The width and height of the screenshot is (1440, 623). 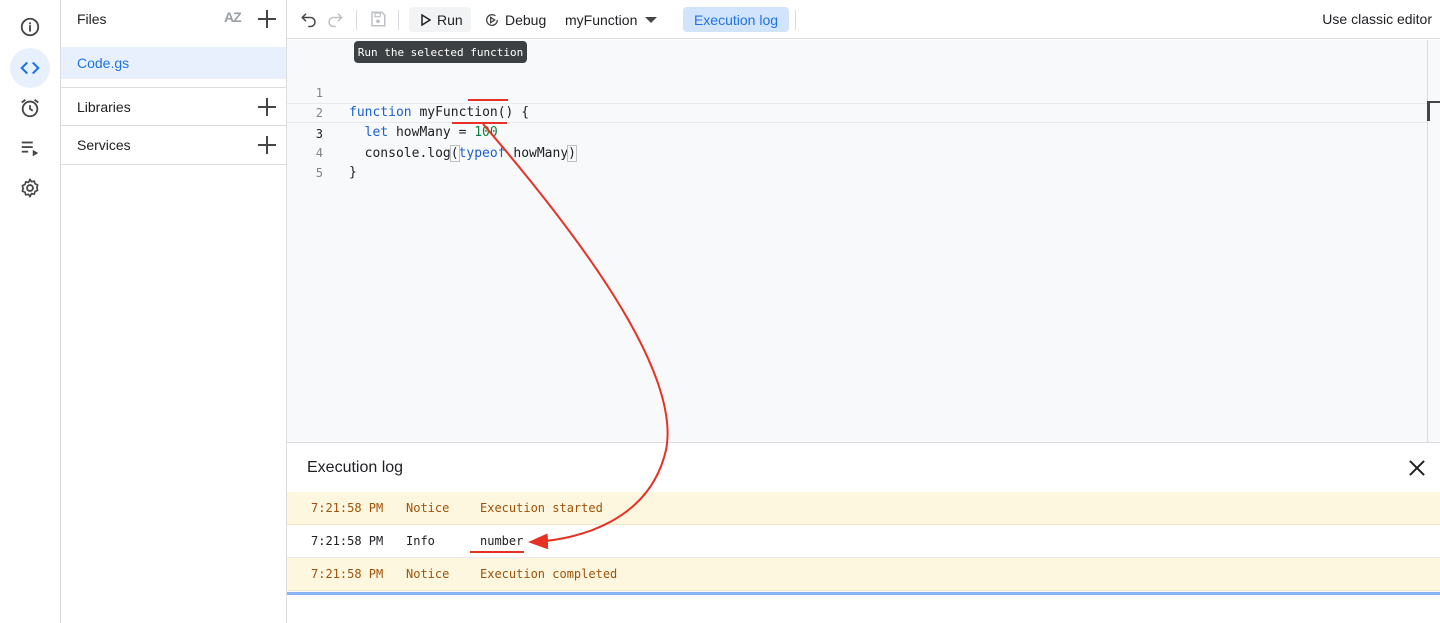 What do you see at coordinates (857, 111) in the screenshot?
I see `code-line: 2 let howMany = 100` at bounding box center [857, 111].